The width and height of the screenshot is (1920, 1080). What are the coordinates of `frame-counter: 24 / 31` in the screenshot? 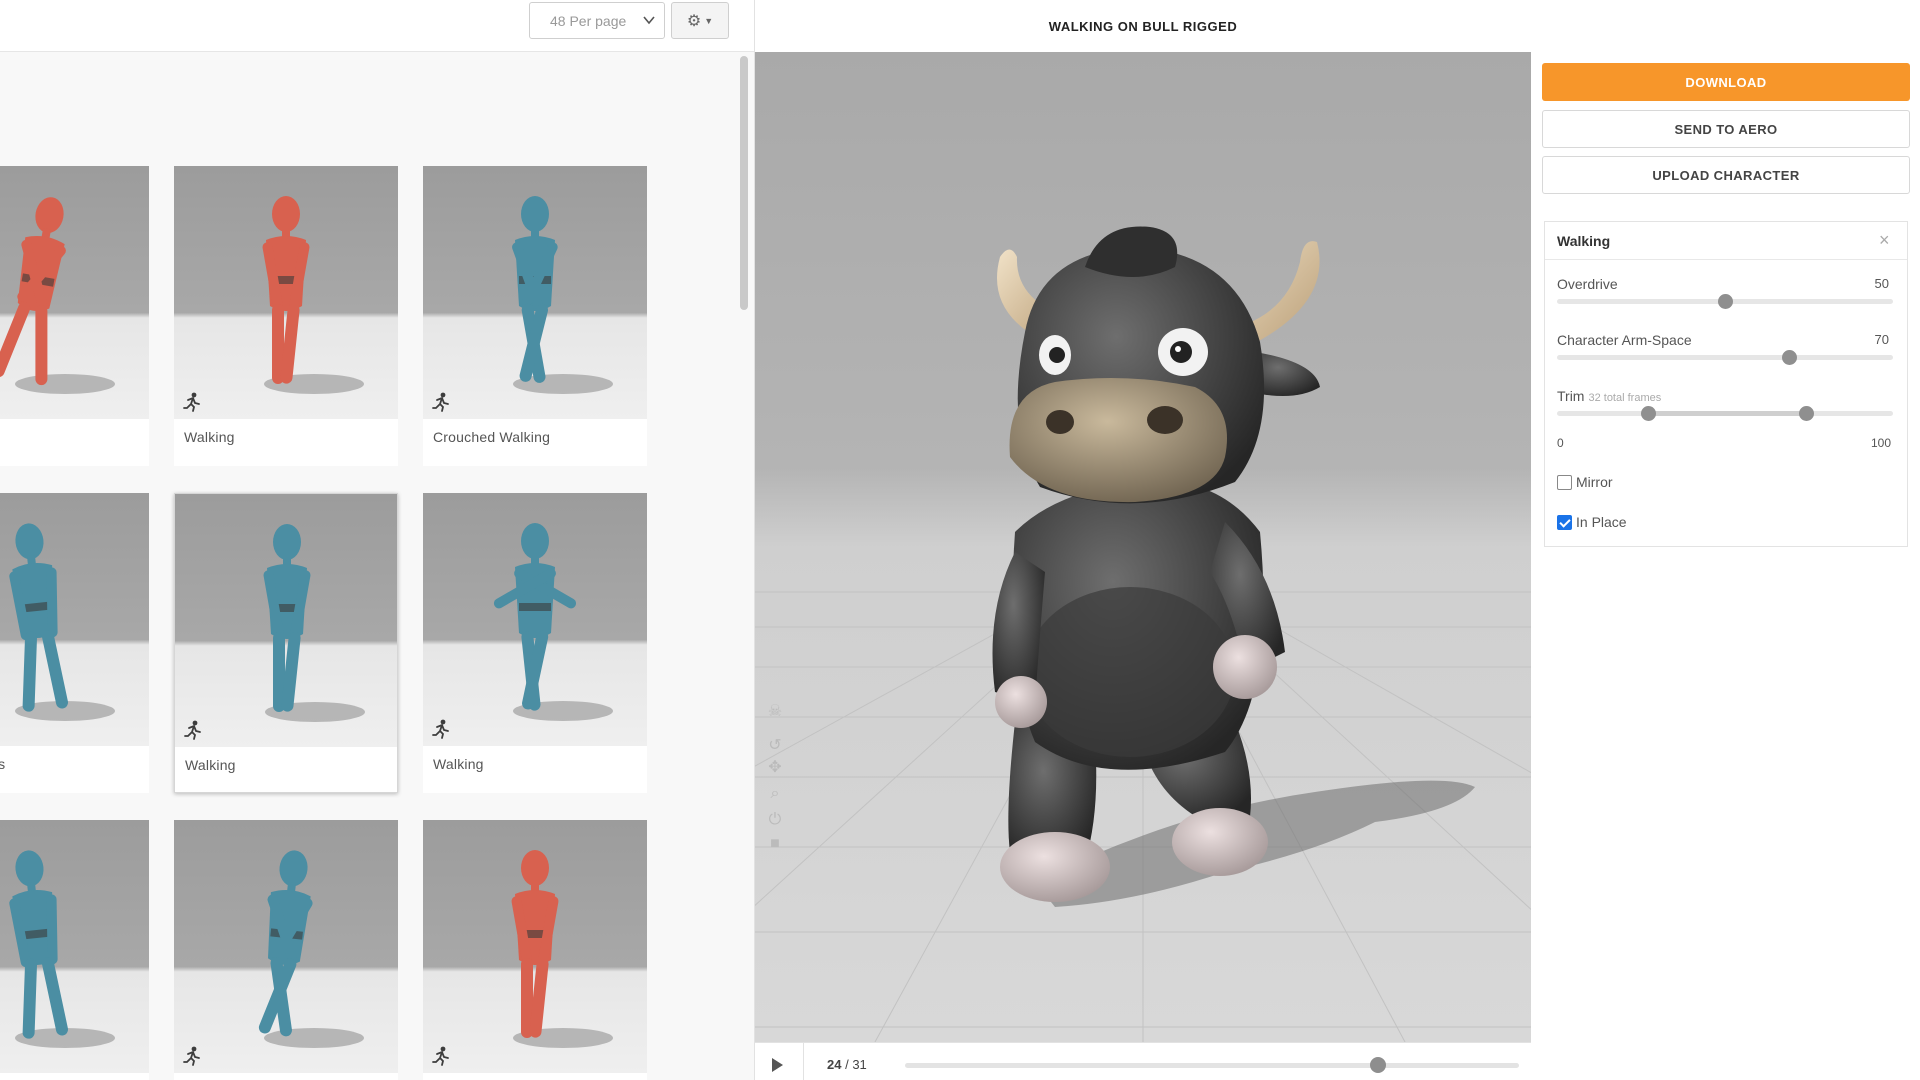 It's located at (847, 1064).